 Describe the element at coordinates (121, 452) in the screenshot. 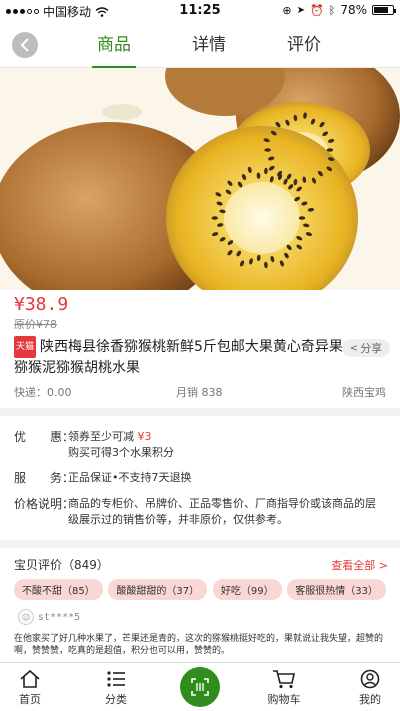

I see `promo-points: 购买可得3个水果积分` at that location.